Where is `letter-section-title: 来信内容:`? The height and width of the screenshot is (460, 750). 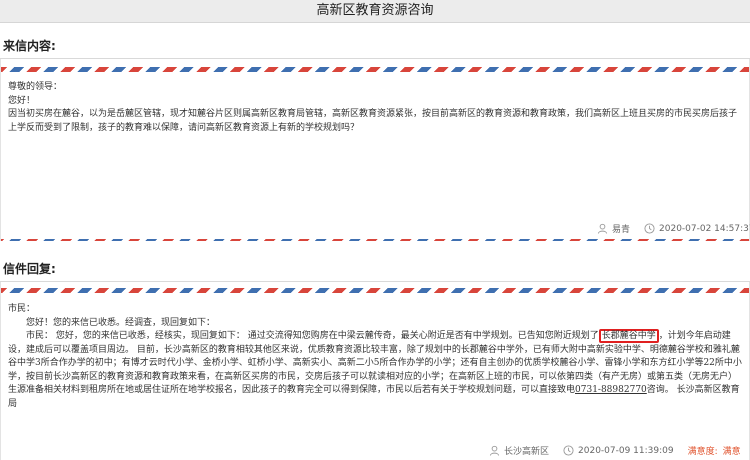 letter-section-title: 来信内容: is located at coordinates (29, 46).